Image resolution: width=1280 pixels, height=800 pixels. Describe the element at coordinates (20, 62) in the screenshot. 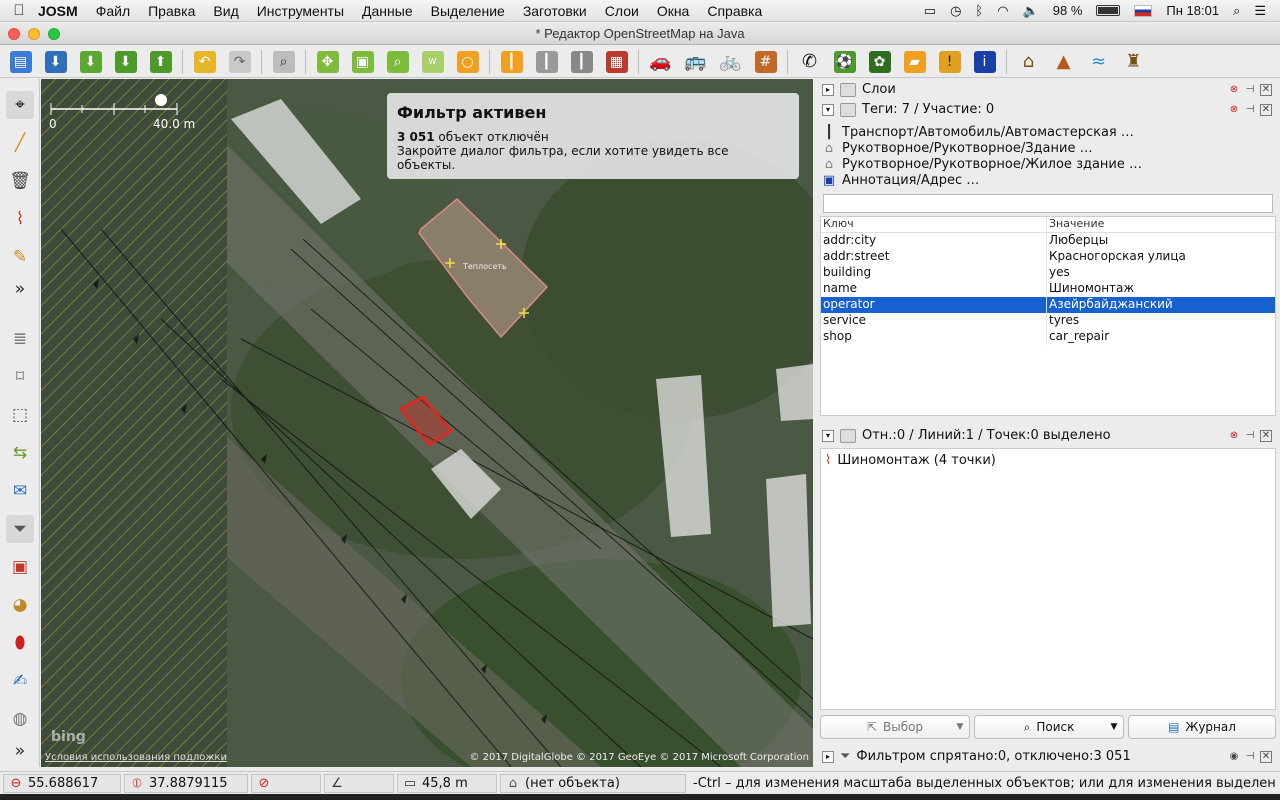

I see `open-file-button: ▤` at that location.